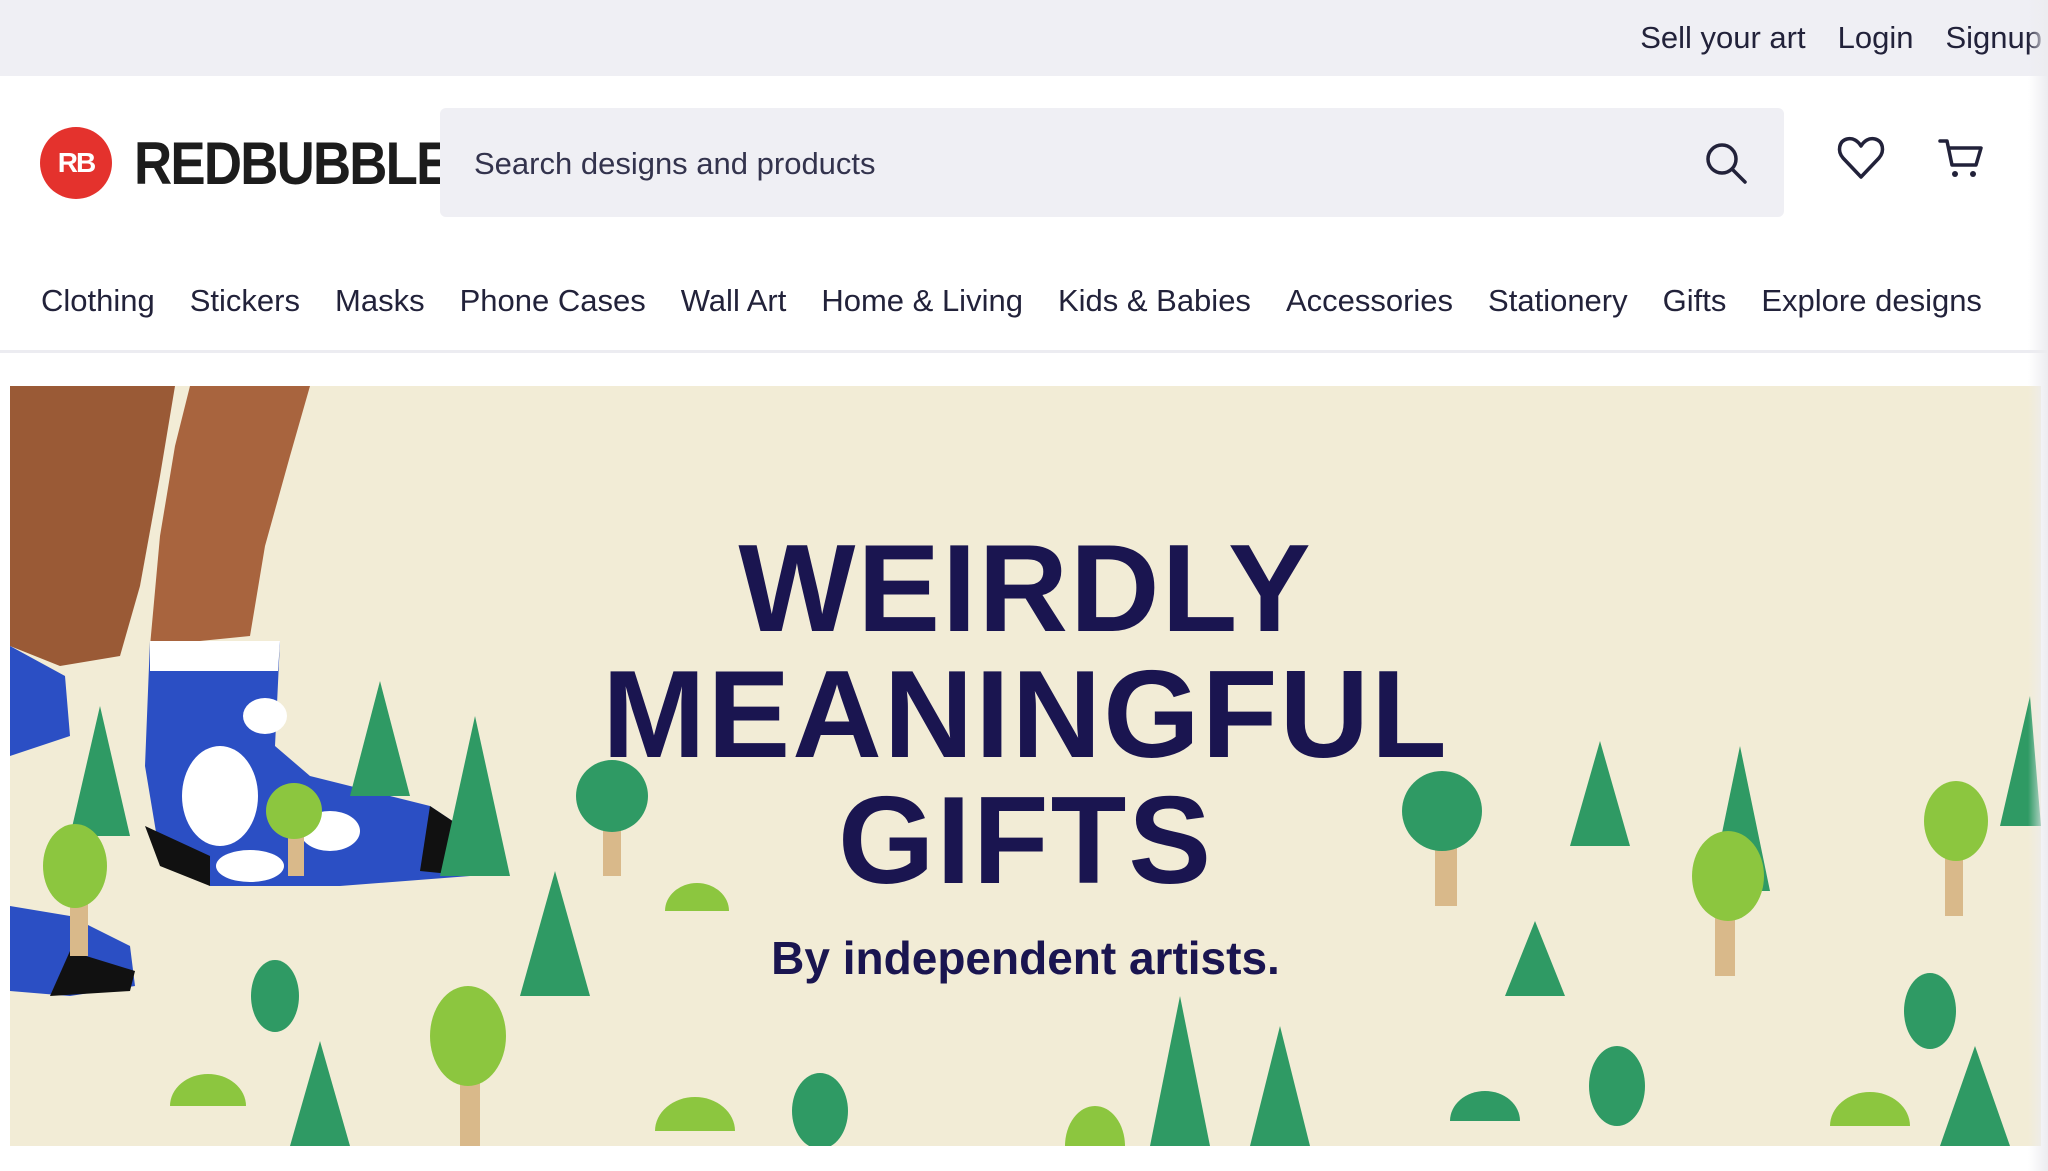  I want to click on nav-item-stationery: Stationery, so click(1558, 301).